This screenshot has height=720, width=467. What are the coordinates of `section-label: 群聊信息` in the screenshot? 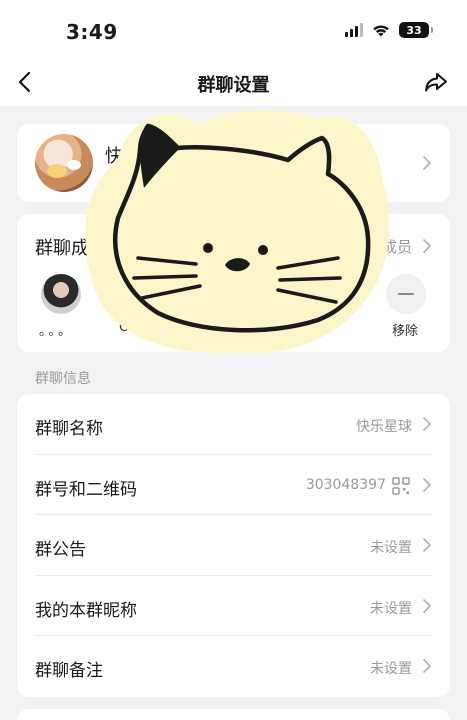 It's located at (63, 379).